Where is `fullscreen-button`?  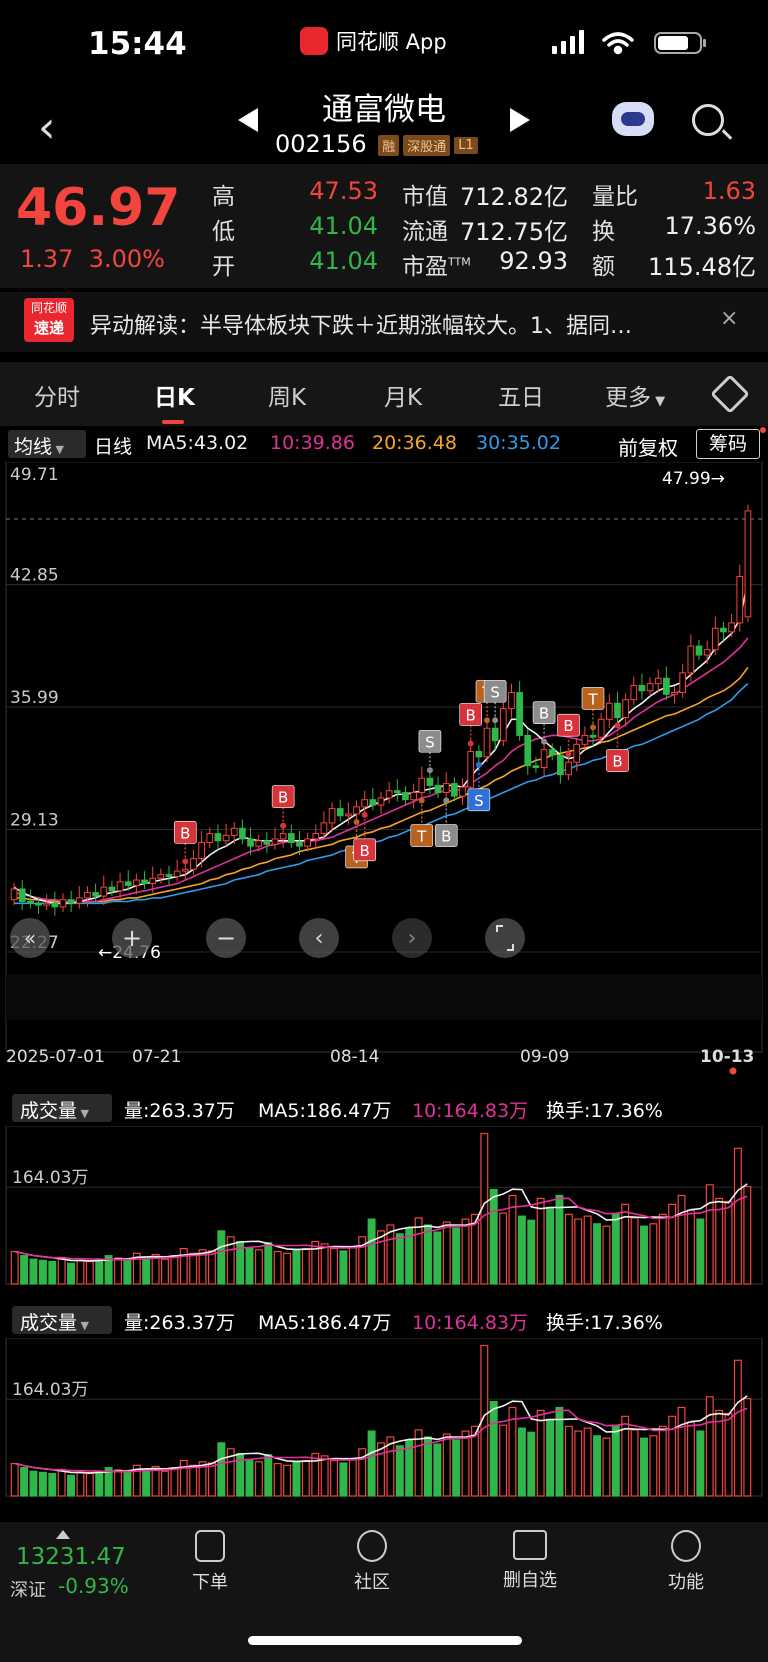 fullscreen-button is located at coordinates (505, 938).